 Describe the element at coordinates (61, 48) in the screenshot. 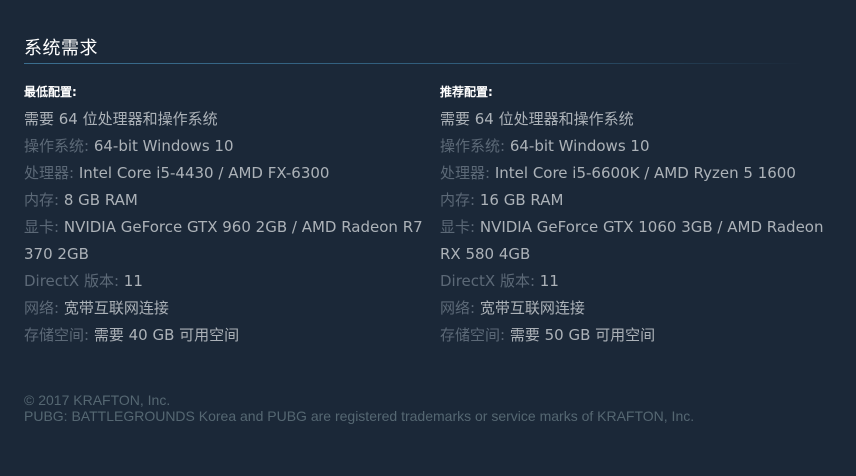

I see `system-requirements-title: 系统需求` at that location.